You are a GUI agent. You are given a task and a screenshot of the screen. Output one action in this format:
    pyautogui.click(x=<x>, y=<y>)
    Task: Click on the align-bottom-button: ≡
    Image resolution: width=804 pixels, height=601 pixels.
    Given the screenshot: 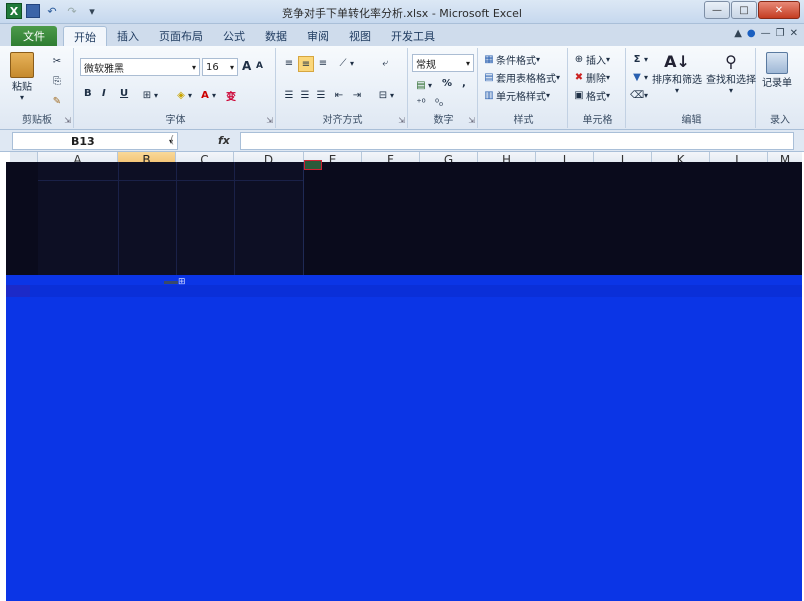 What is the action you would take?
    pyautogui.click(x=323, y=63)
    